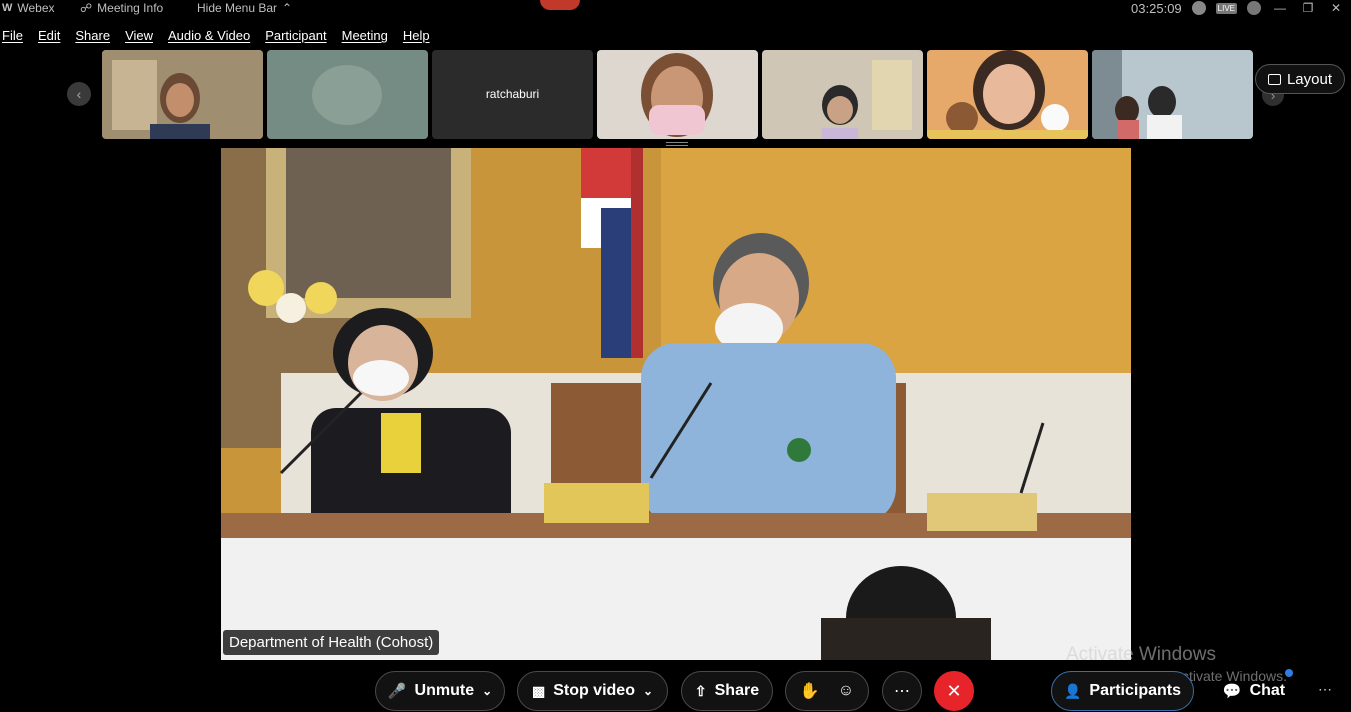 The image size is (1351, 712). I want to click on webex-logo-icon: W, so click(7, 8).